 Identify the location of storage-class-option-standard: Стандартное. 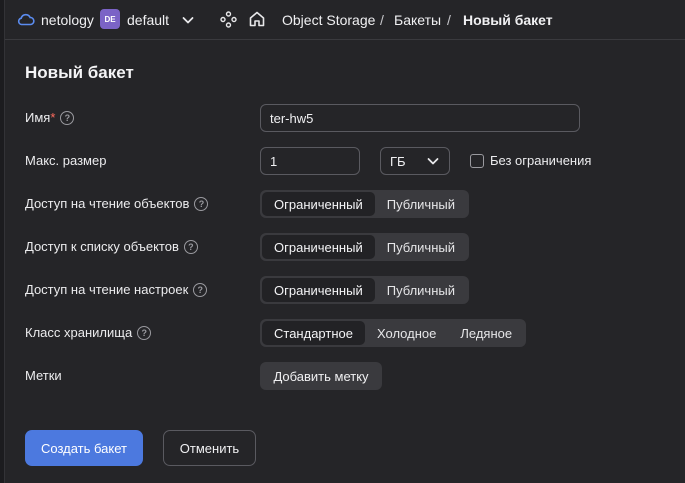
(313, 333).